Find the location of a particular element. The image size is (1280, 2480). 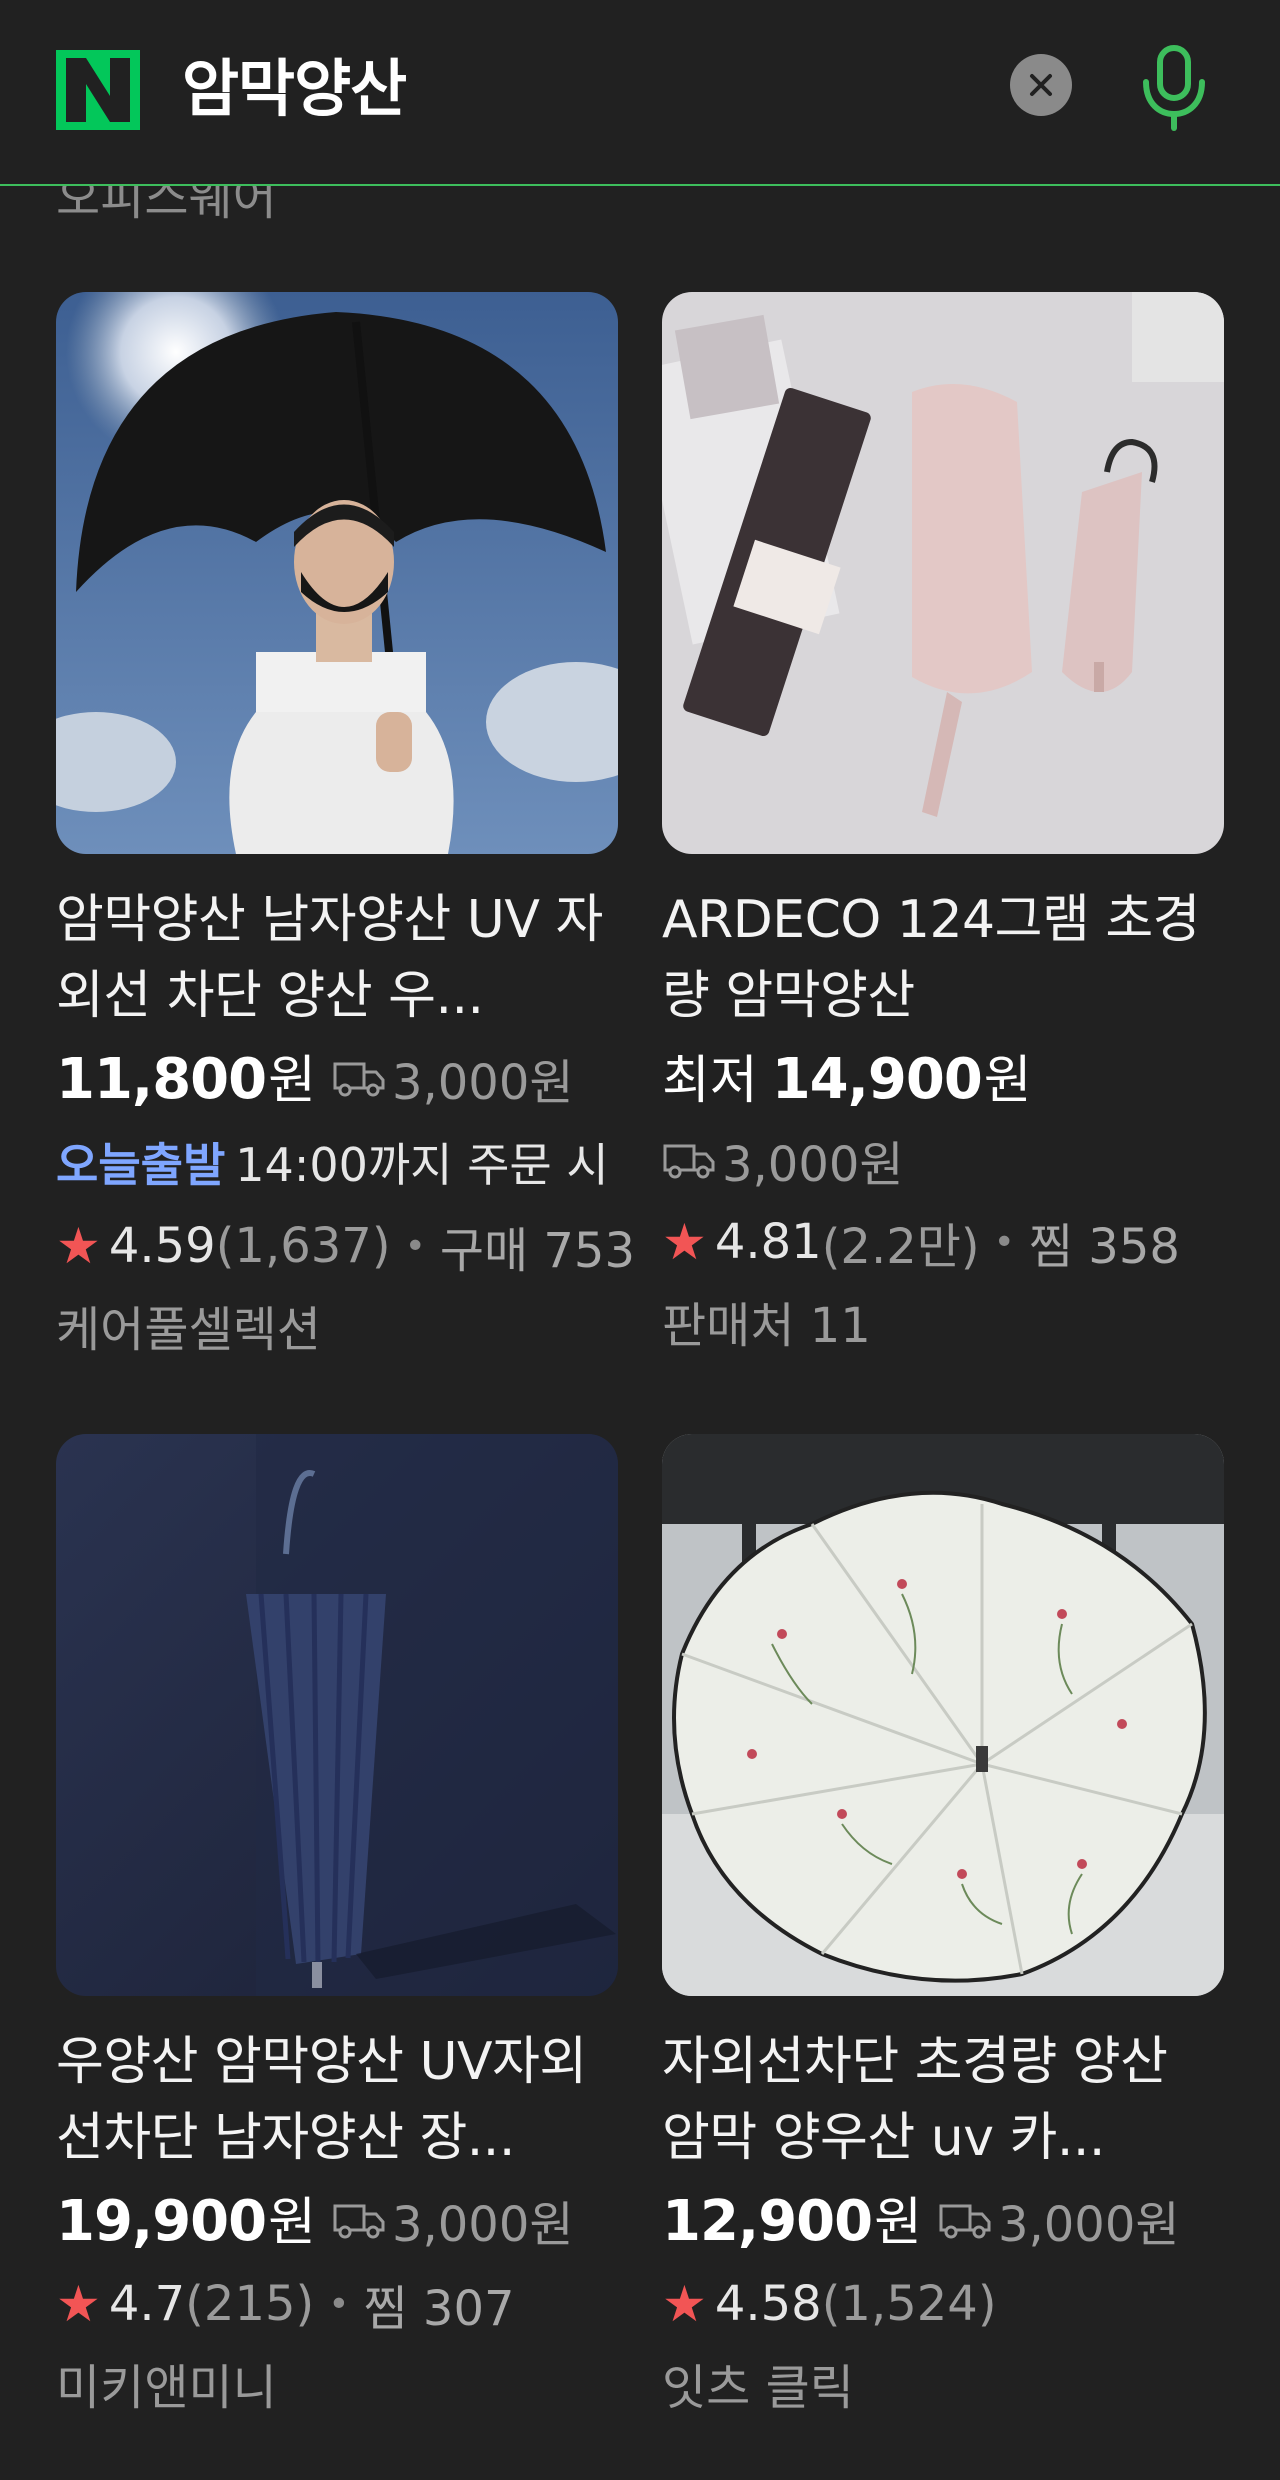

price-row: 12,900 원 3,000원 is located at coordinates (943, 2221).